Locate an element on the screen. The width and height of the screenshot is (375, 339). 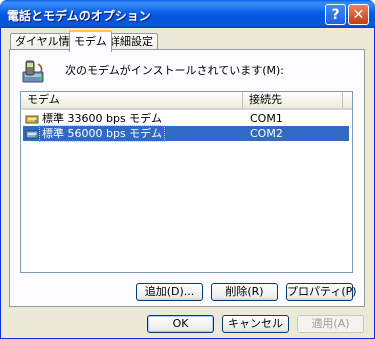
tab-modems: モデム is located at coordinates (90, 41).